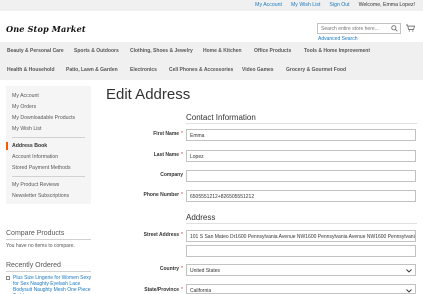 The width and height of the screenshot is (423, 294). I want to click on nav-item-video-games: Video Games, so click(258, 70).